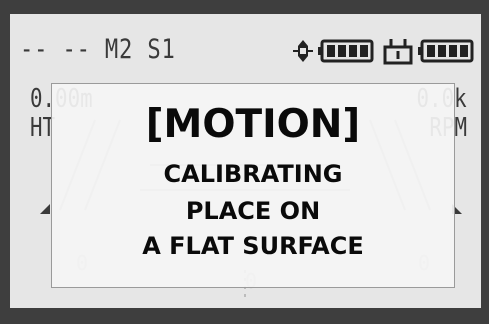  What do you see at coordinates (398, 53) in the screenshot?
I see `tripod-icon` at bounding box center [398, 53].